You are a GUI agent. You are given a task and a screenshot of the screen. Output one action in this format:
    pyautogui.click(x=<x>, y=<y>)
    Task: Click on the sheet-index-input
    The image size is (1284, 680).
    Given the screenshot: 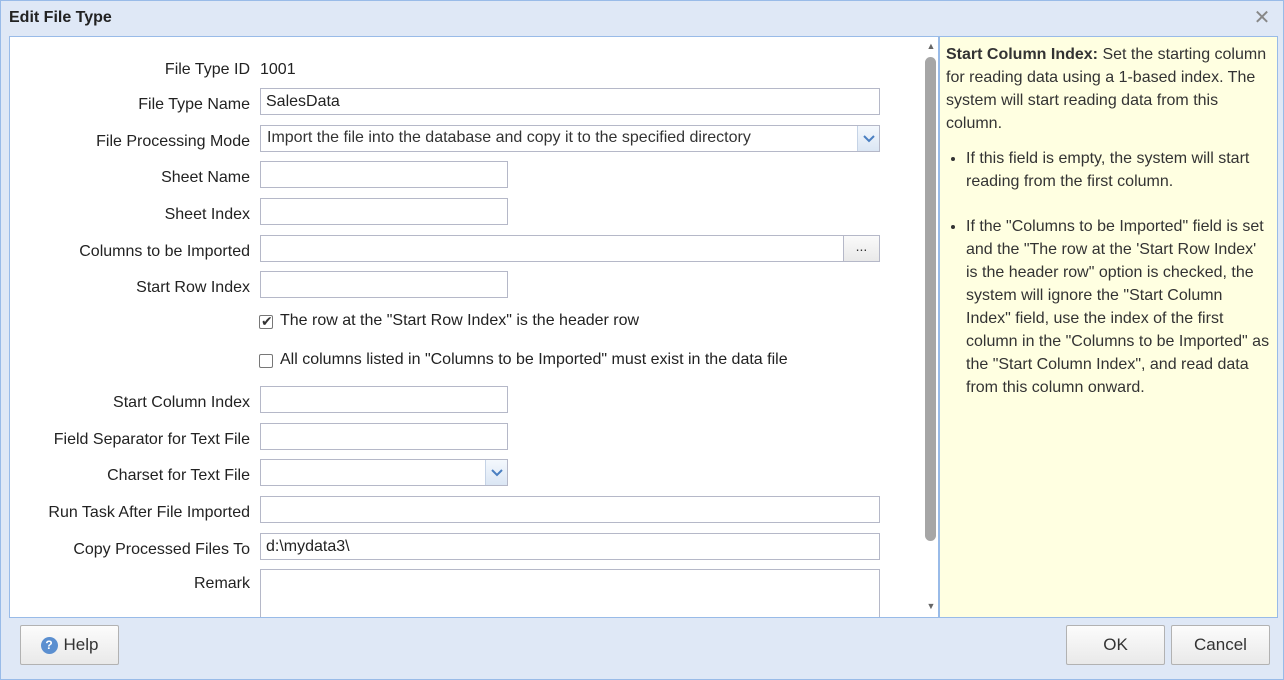 What is the action you would take?
    pyautogui.click(x=384, y=211)
    